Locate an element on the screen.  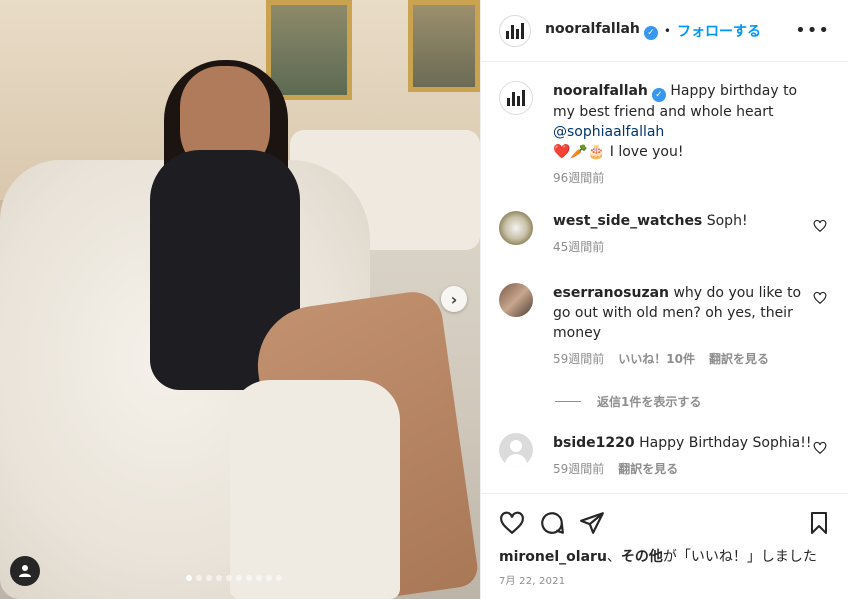
reply-divider is located at coordinates (568, 401).